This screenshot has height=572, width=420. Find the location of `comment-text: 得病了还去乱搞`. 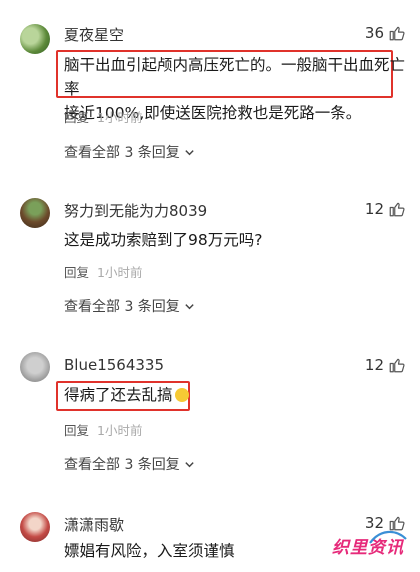

comment-text: 得病了还去乱搞 is located at coordinates (126, 395).